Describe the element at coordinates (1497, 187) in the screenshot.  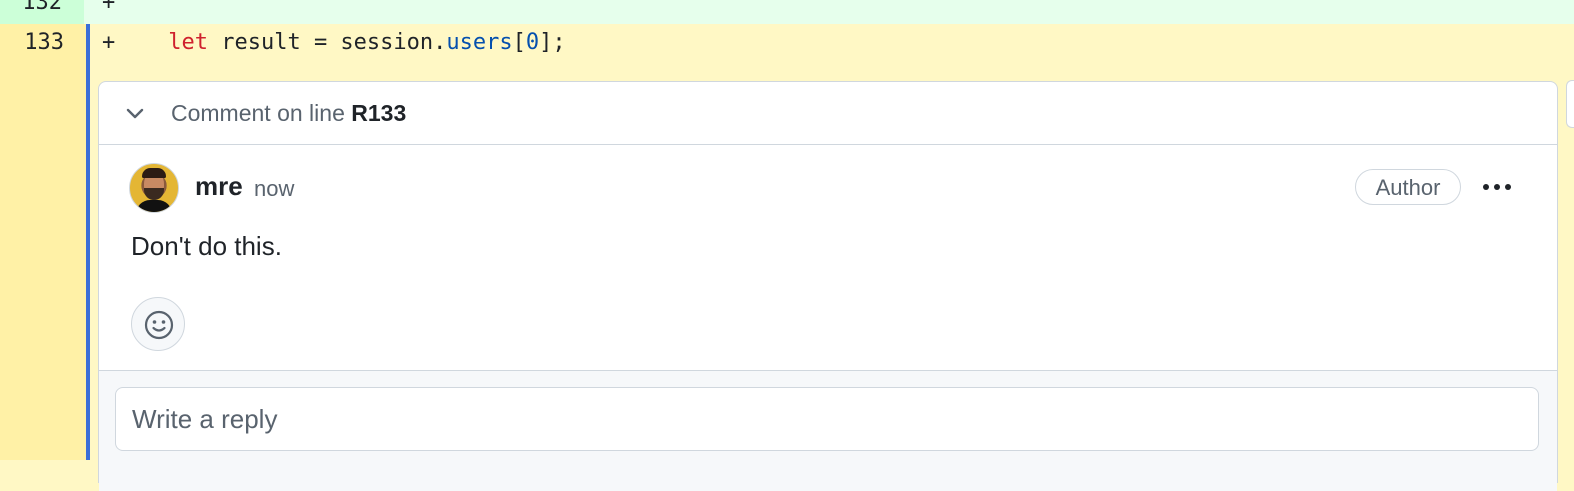
I see `kebab-horizontal-icon` at that location.